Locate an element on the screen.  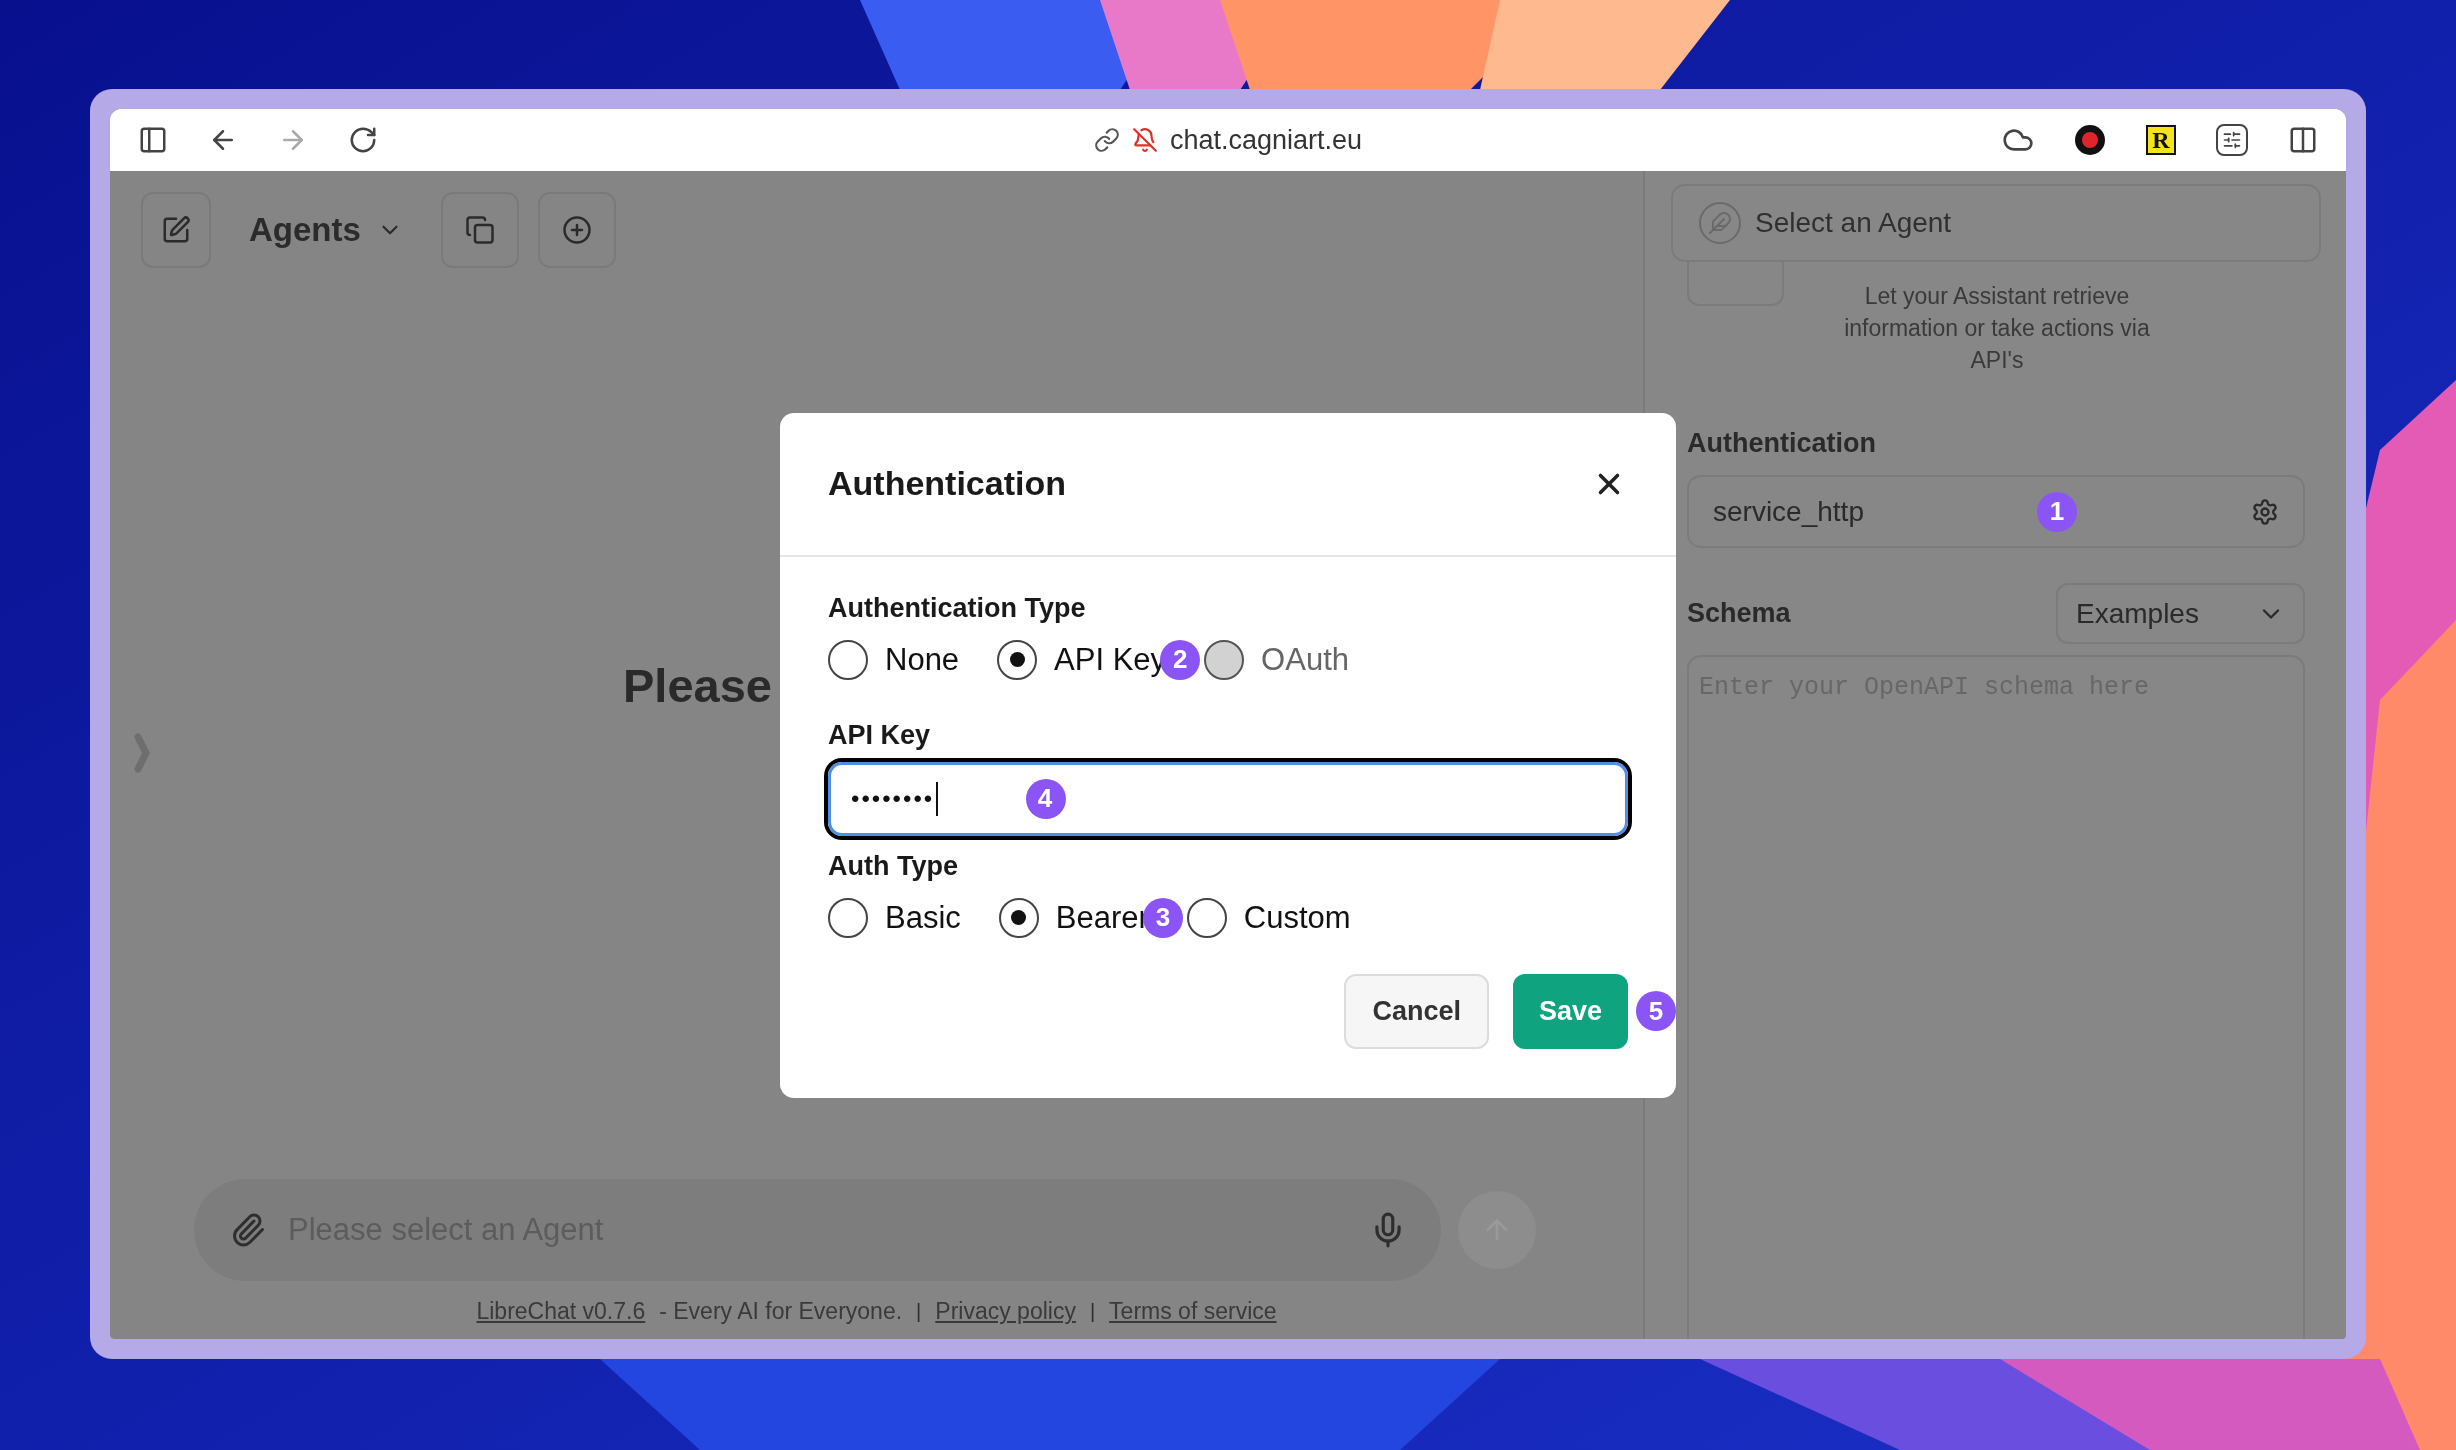
radio-label: Custom is located at coordinates (1297, 917).